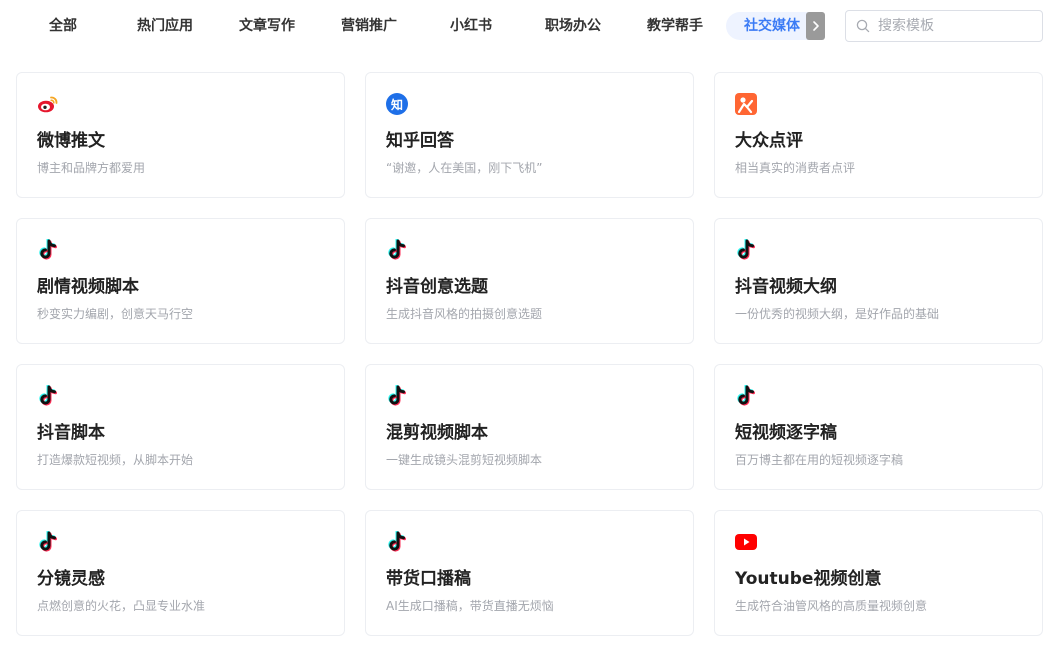  I want to click on card-title: 混剪视频脚本, so click(437, 433).